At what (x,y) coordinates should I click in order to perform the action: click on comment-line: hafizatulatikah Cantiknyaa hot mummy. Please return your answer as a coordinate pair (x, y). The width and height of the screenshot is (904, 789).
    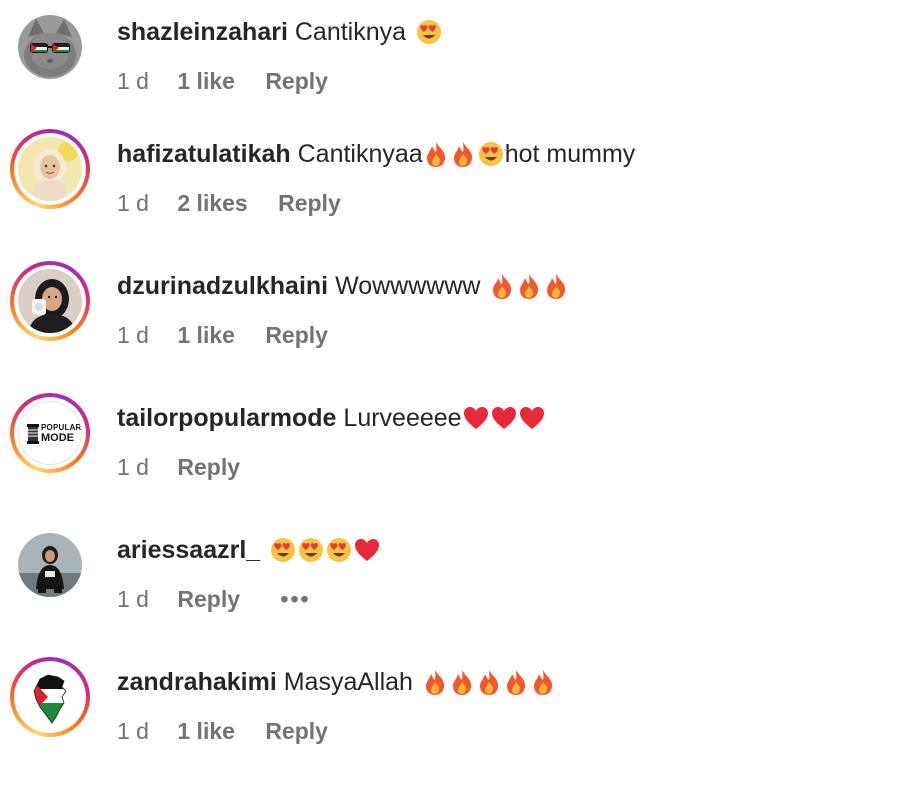
    Looking at the image, I should click on (376, 154).